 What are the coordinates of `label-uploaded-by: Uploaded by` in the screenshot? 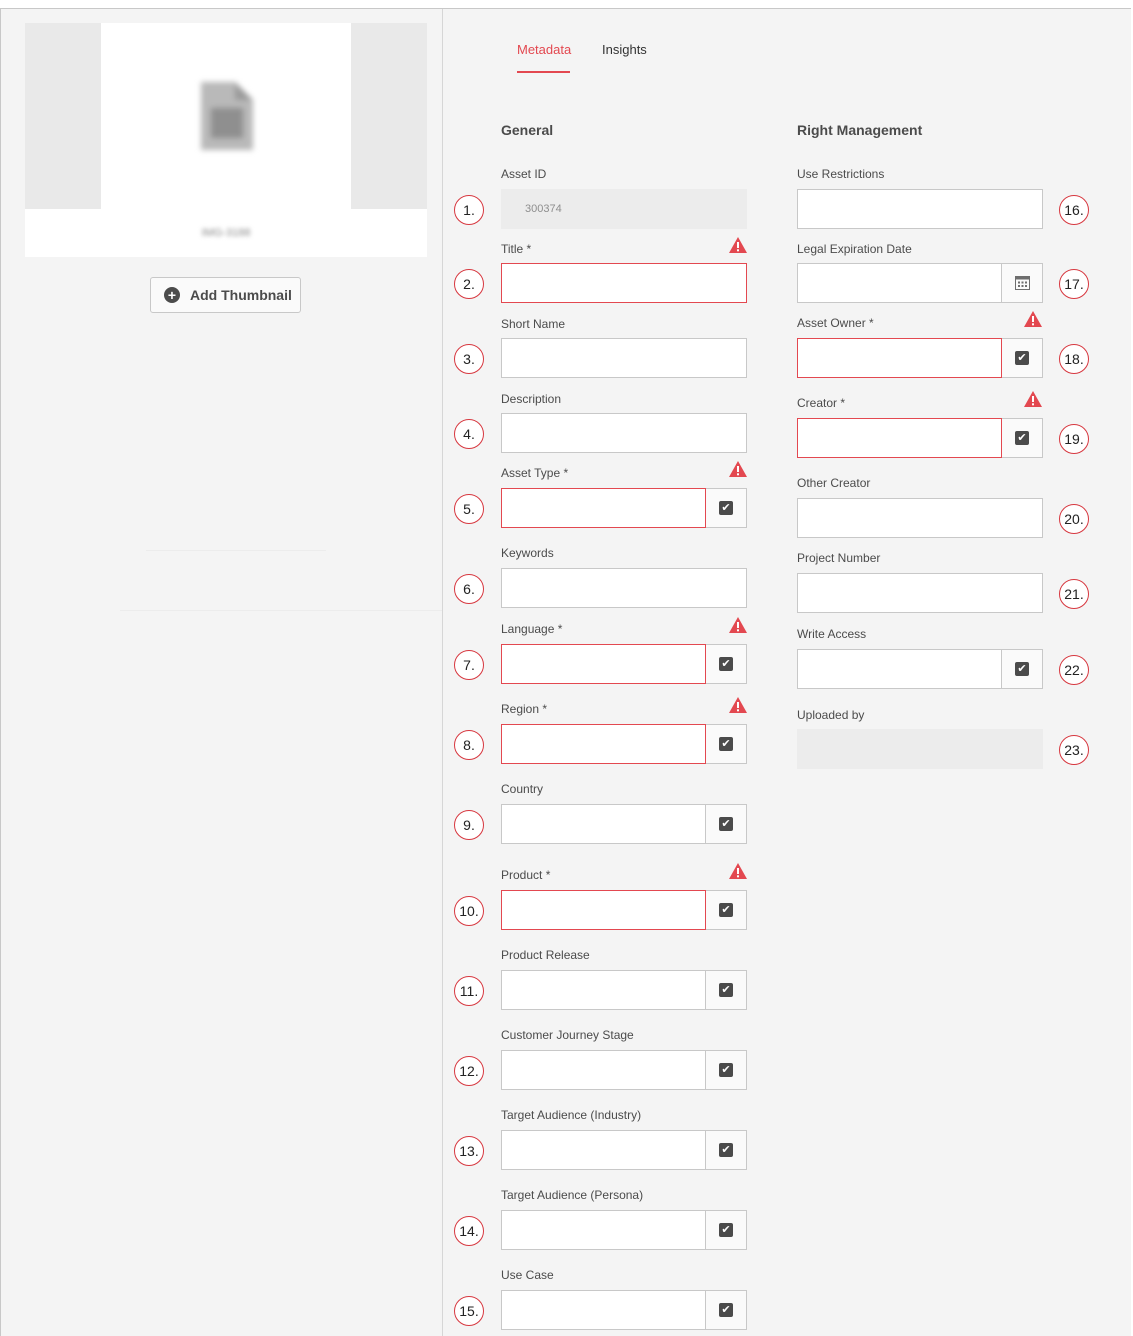 It's located at (831, 715).